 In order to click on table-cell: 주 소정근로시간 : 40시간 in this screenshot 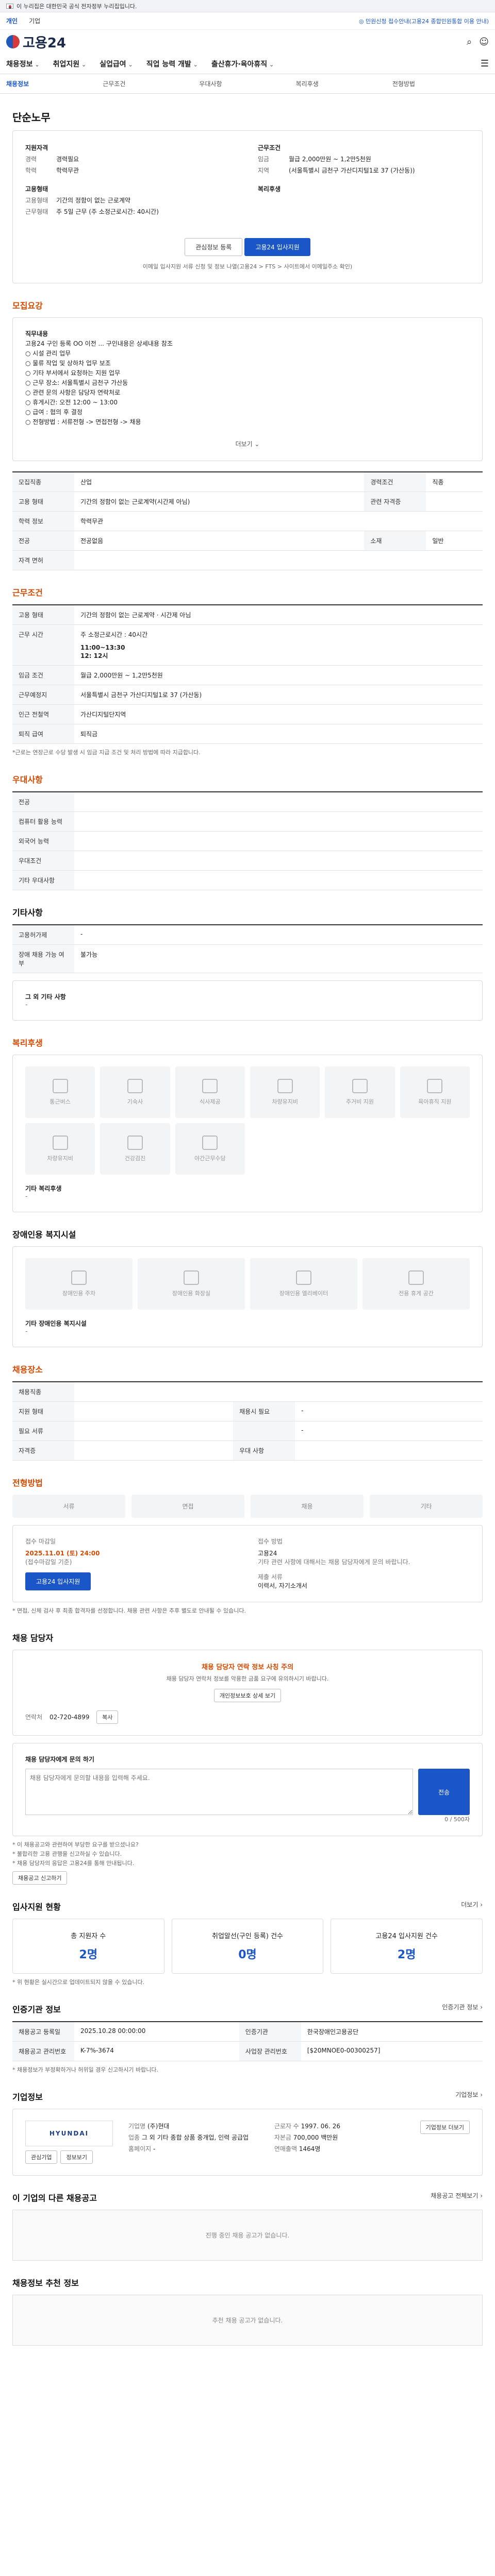, I will do `click(114, 634)`.